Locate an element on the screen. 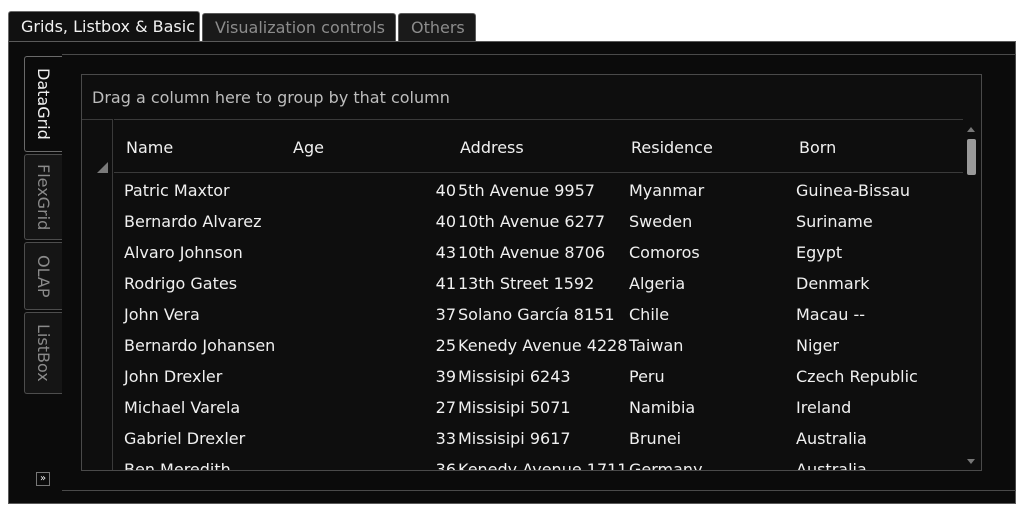 The image size is (1024, 513). side-tab-listbox: ListBox is located at coordinates (43, 353).